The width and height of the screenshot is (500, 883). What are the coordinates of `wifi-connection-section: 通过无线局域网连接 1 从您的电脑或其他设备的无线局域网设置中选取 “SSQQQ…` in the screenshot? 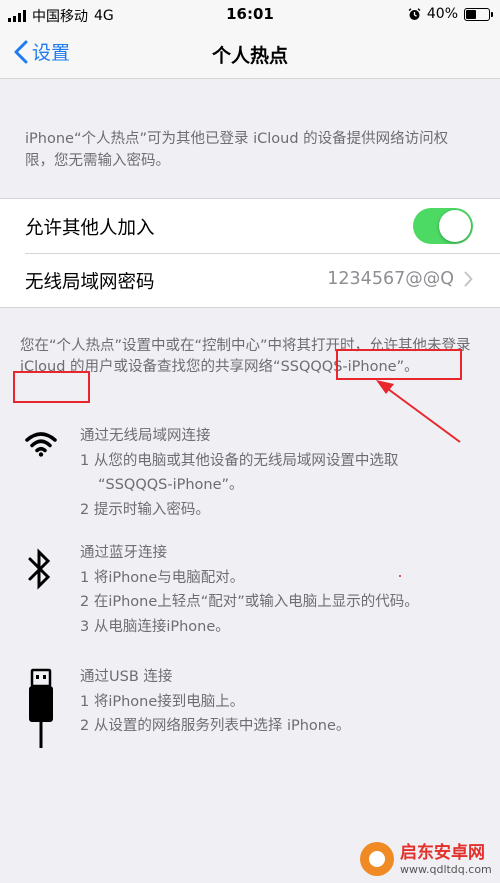 It's located at (280, 473).